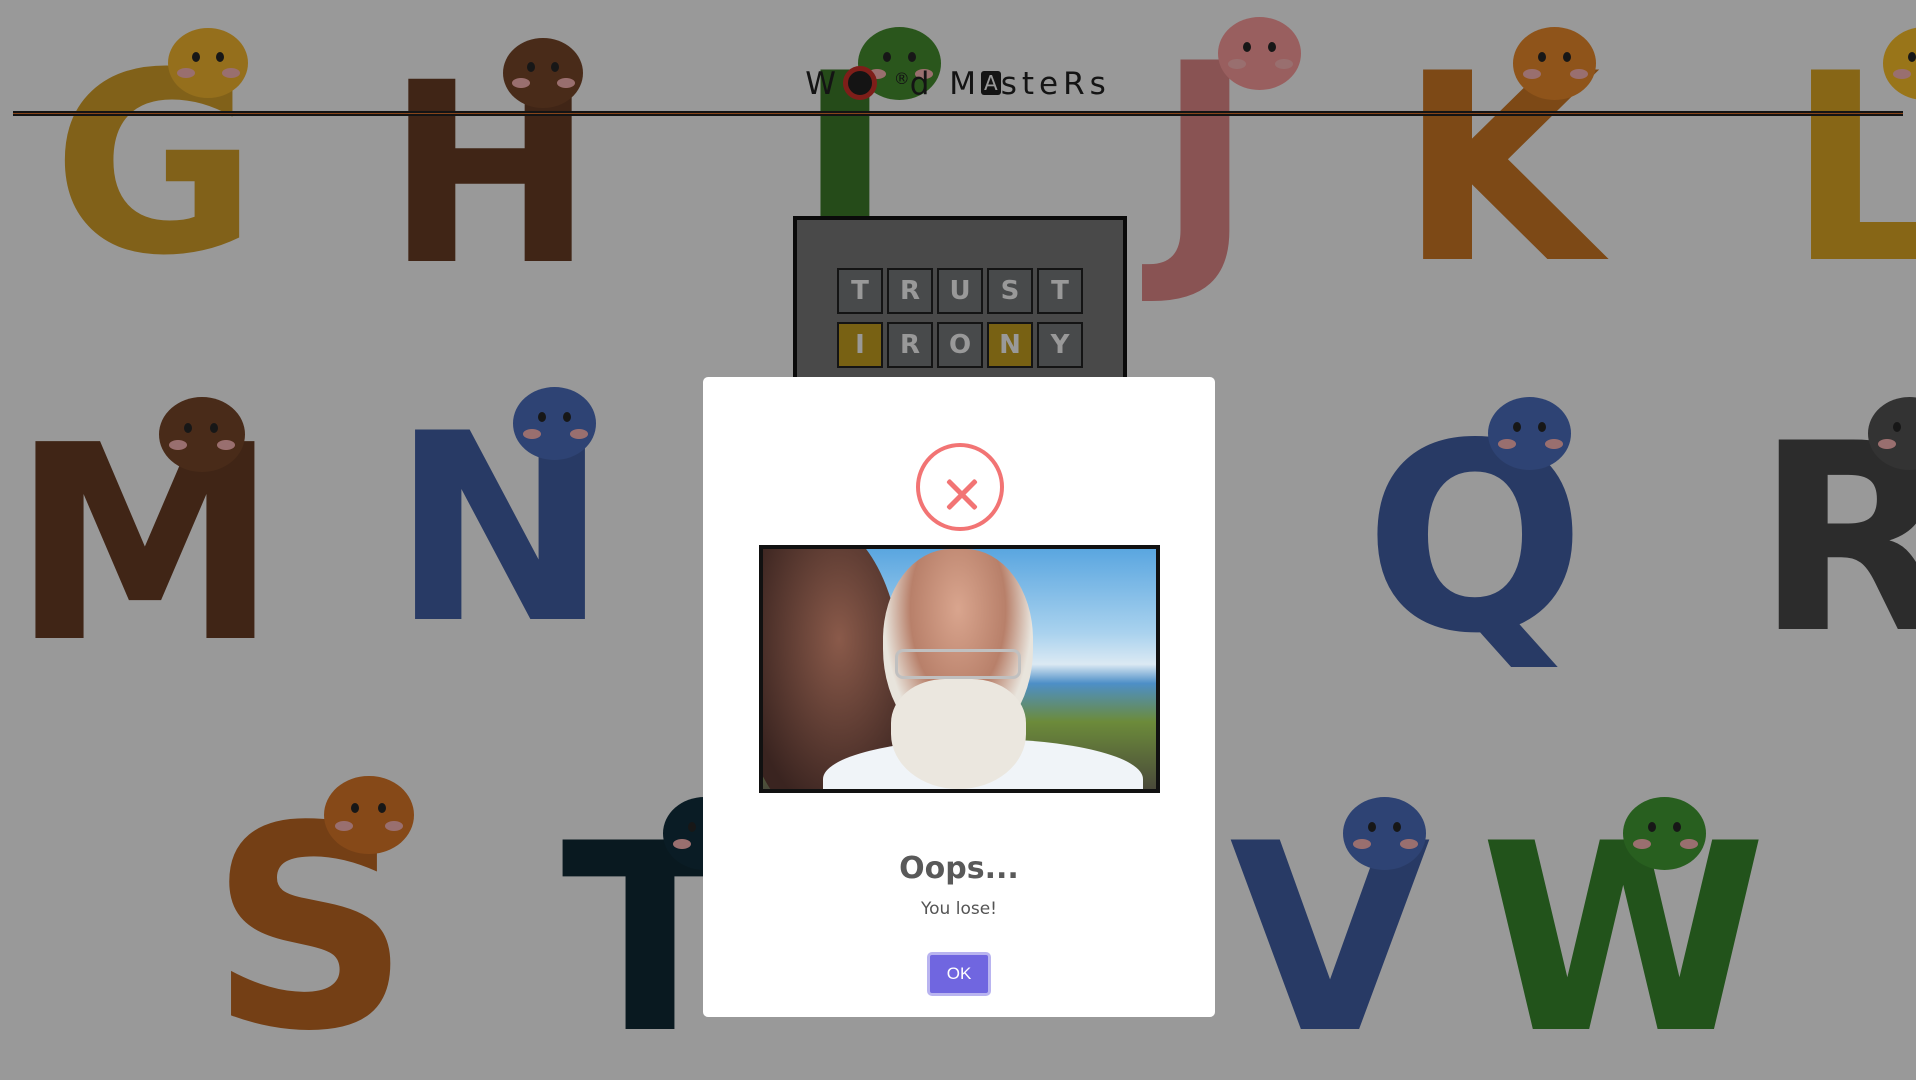 This screenshot has height=1080, width=1916. What do you see at coordinates (958, 664) in the screenshot?
I see `photo-glasses` at bounding box center [958, 664].